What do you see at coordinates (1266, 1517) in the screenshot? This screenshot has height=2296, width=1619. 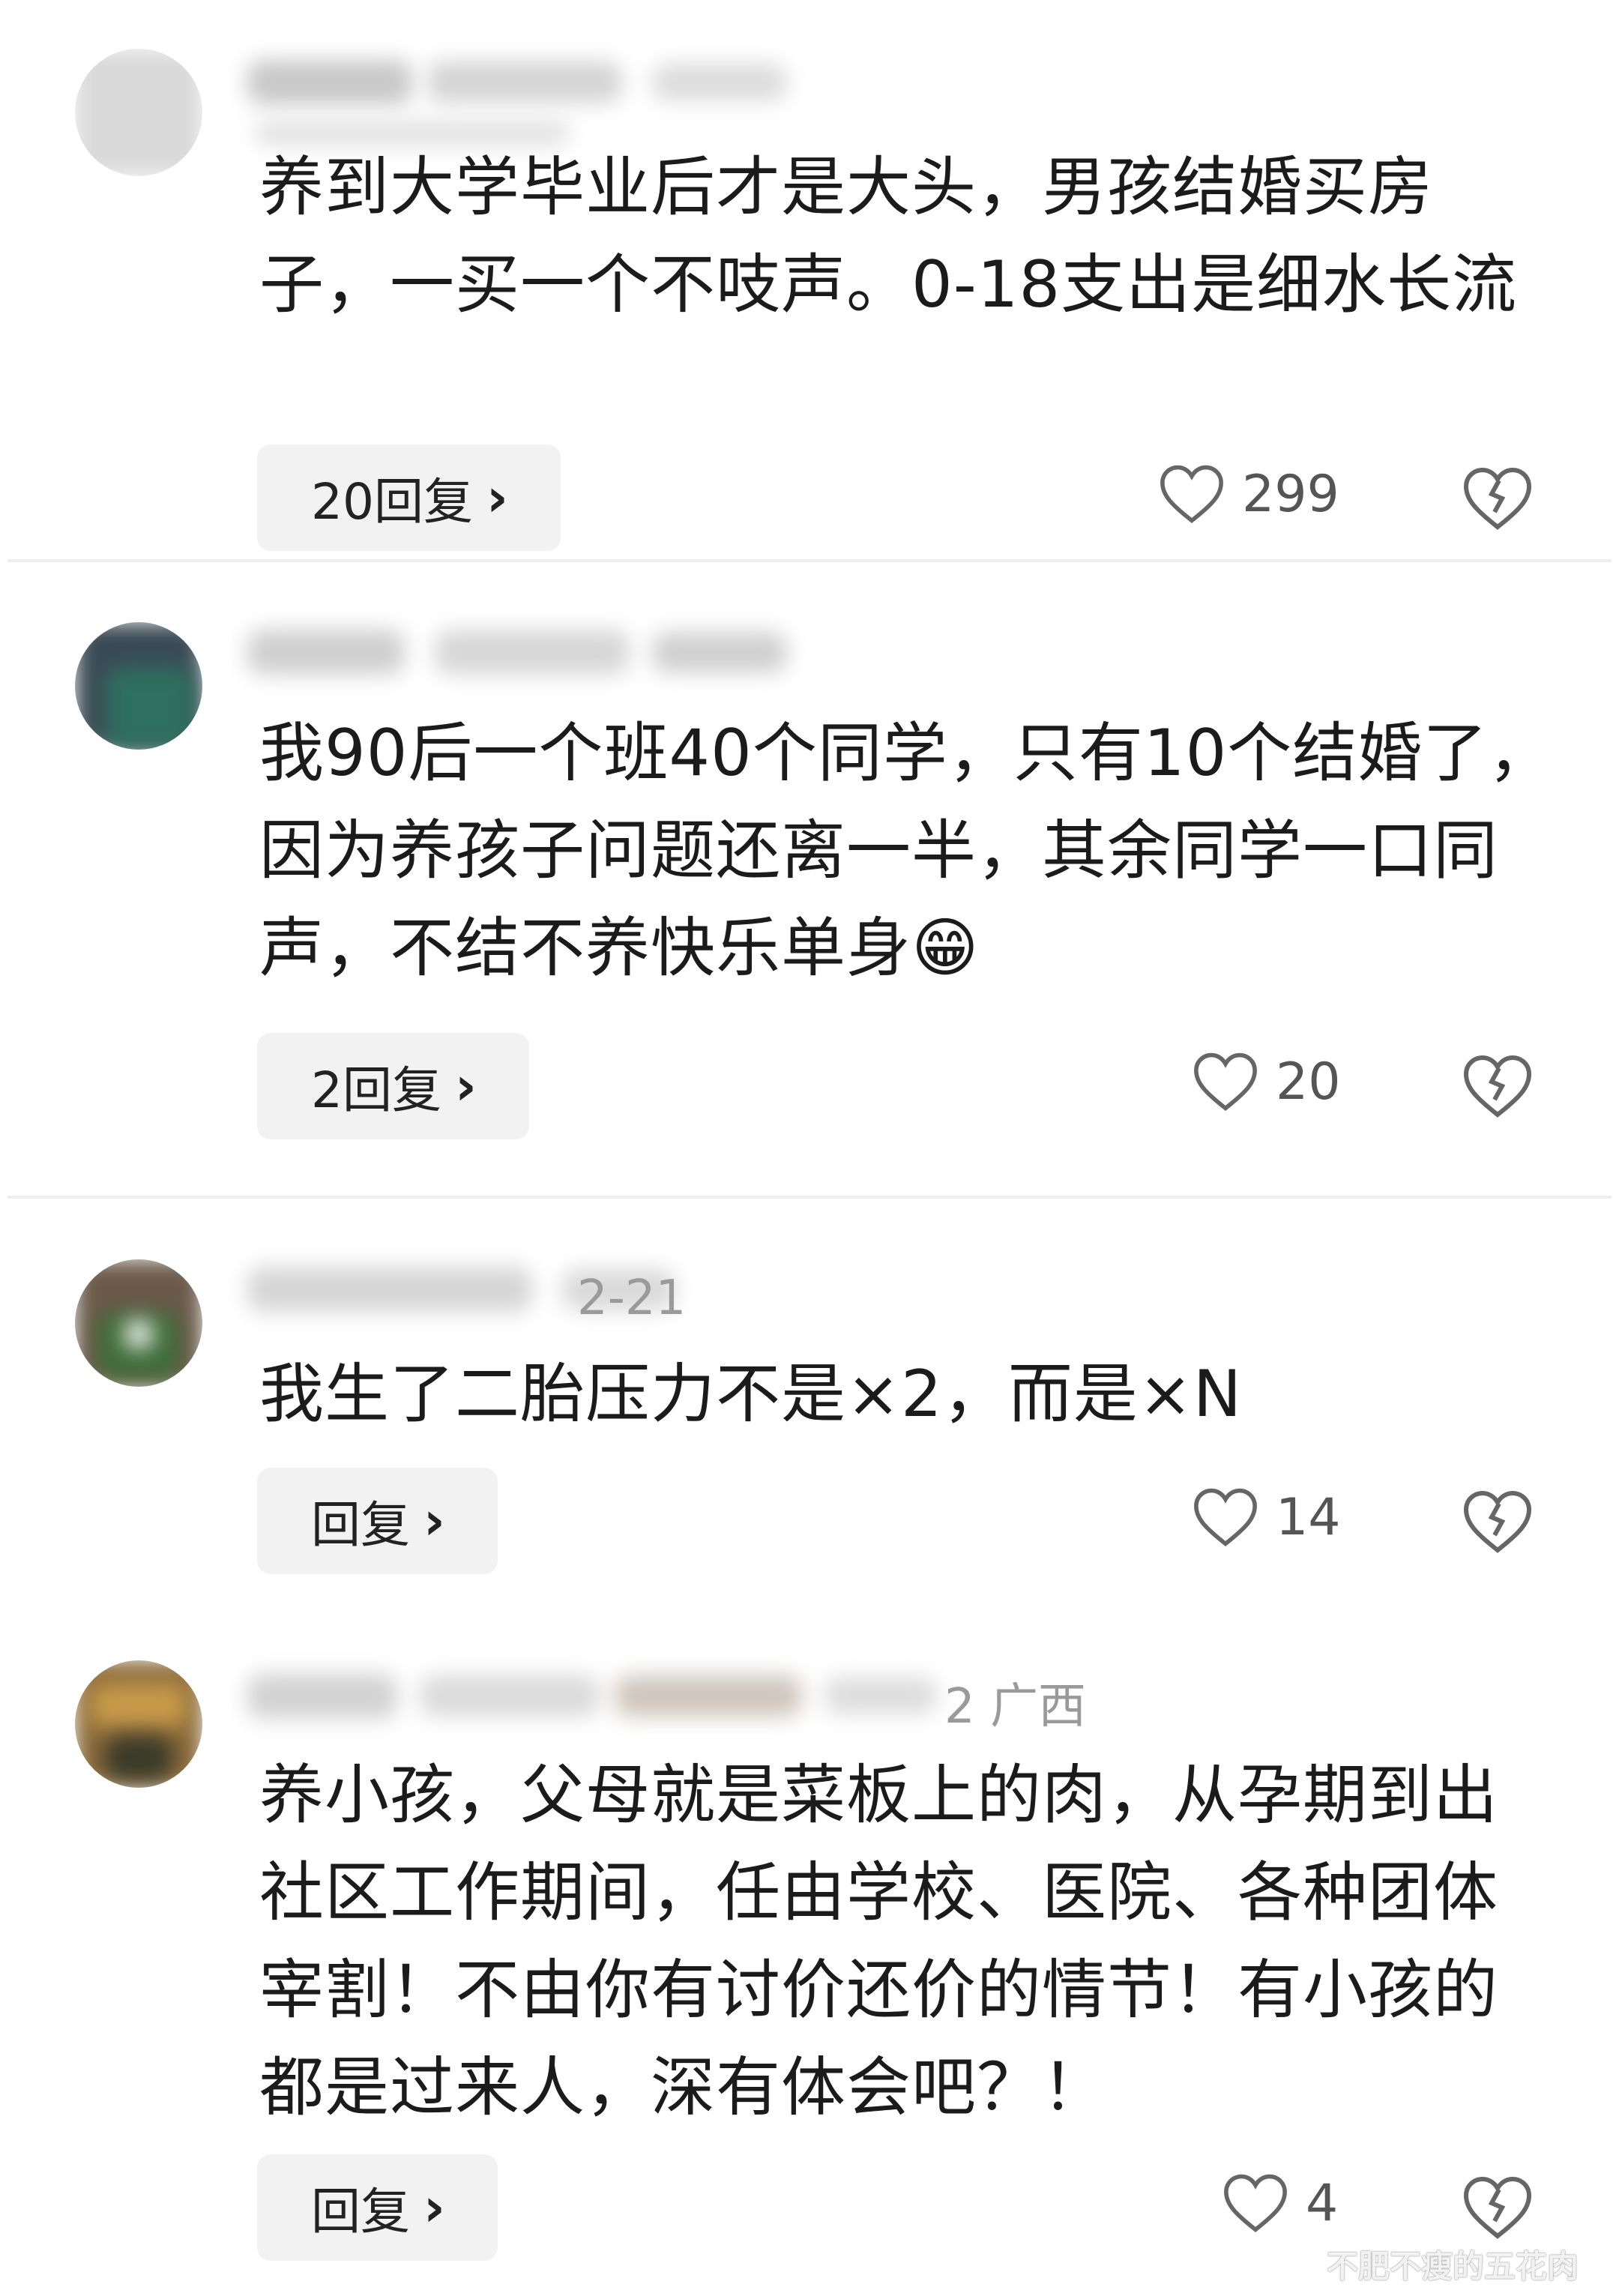 I see `like-button: 14` at bounding box center [1266, 1517].